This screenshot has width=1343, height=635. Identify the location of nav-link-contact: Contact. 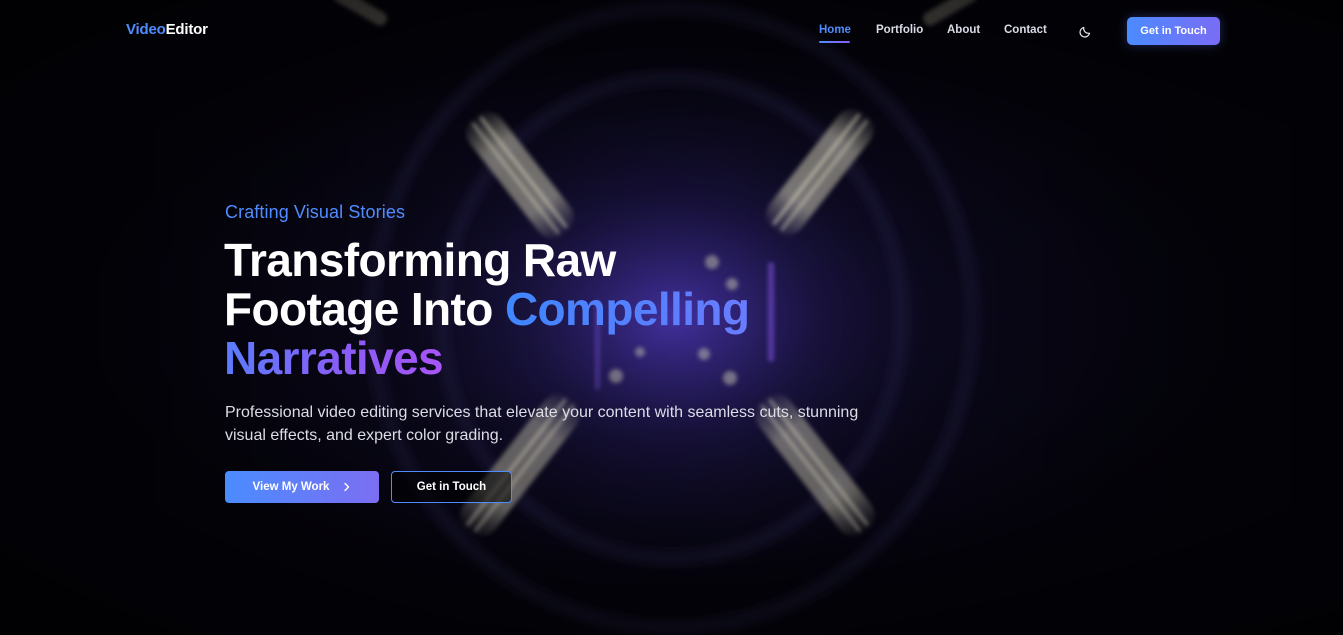
(1025, 30).